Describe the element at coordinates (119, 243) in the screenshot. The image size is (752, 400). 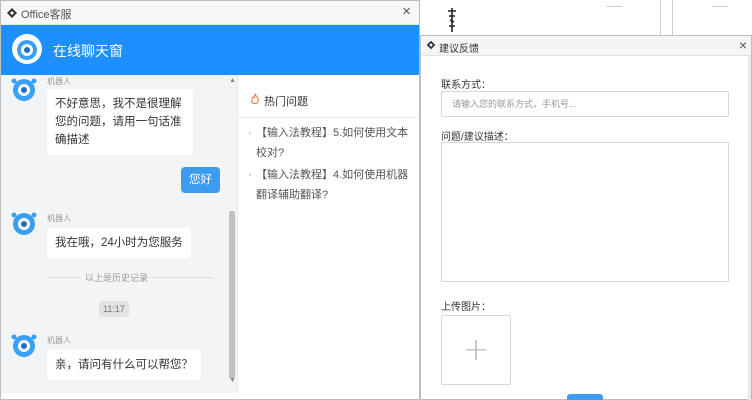
I see `bot-message-bubble: 我在哦，24小时为您服务` at that location.